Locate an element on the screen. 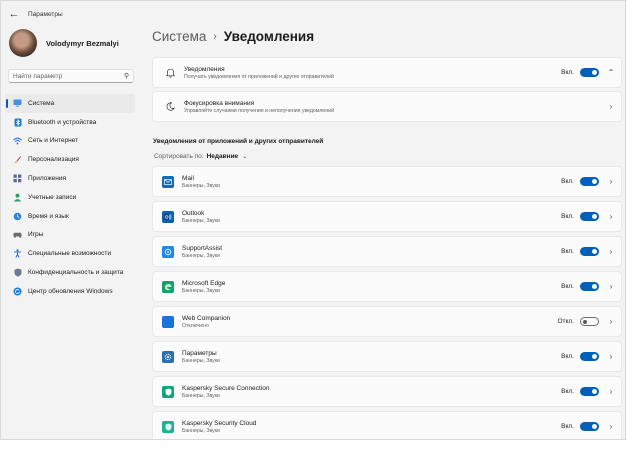 The width and height of the screenshot is (628, 449). sidebar-item-label: Игры is located at coordinates (36, 235).